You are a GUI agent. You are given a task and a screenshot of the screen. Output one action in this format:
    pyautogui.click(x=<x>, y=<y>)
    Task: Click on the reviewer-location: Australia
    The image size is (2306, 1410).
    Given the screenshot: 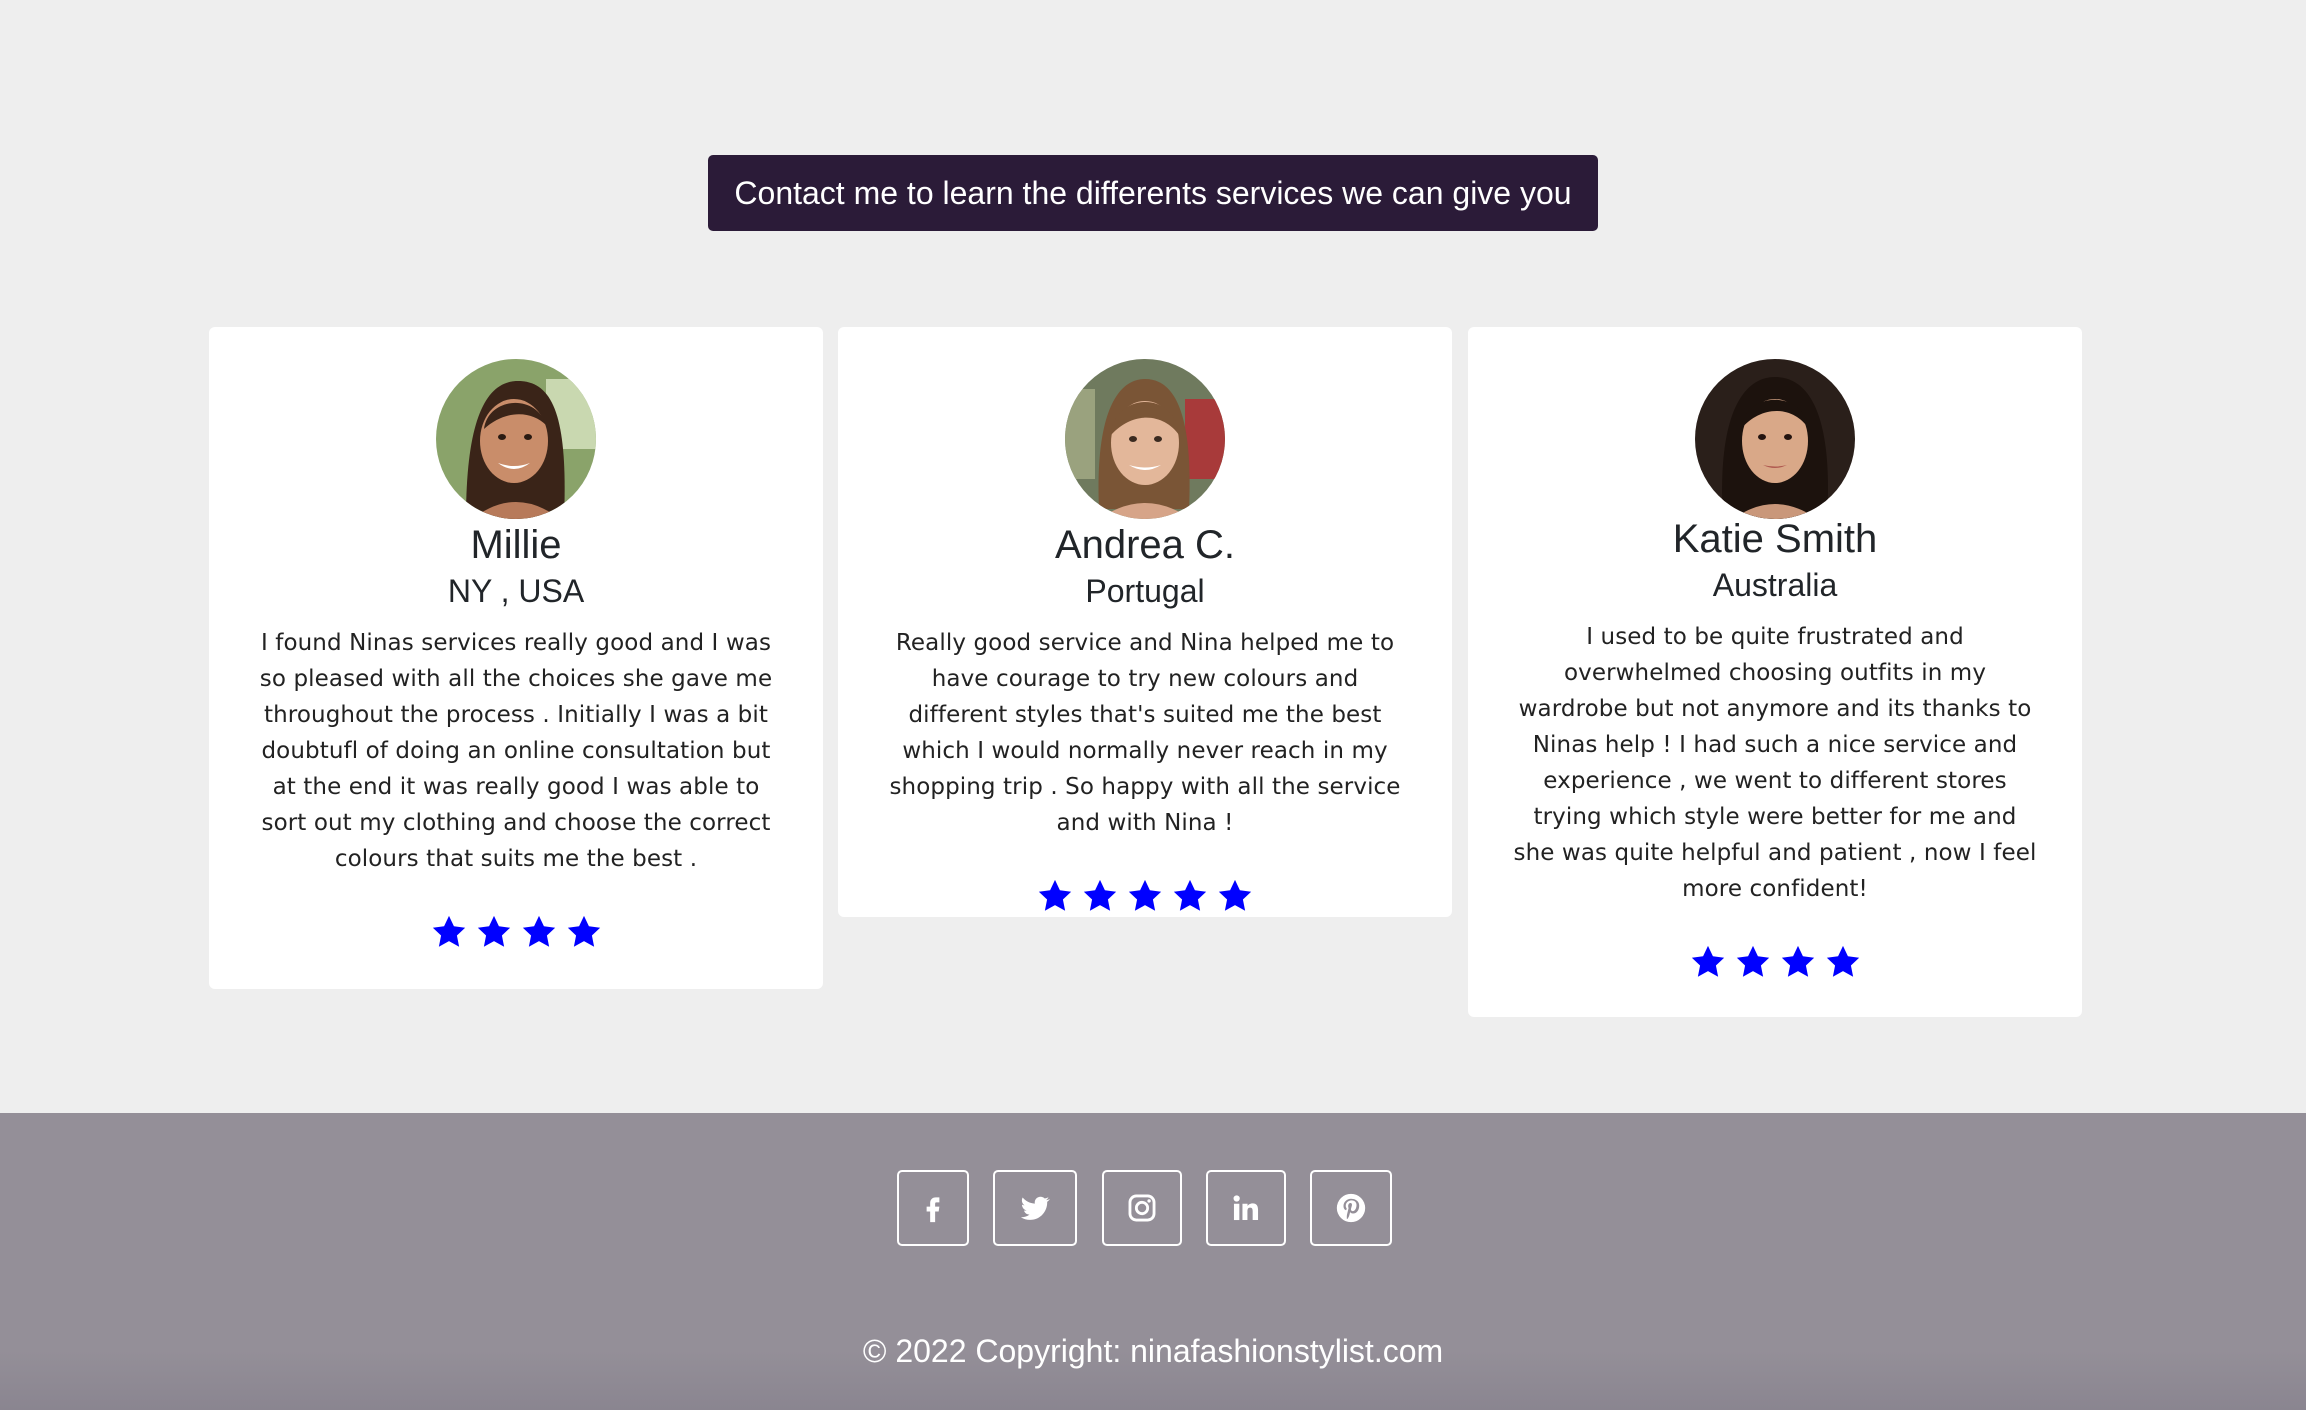 What is the action you would take?
    pyautogui.click(x=1775, y=585)
    